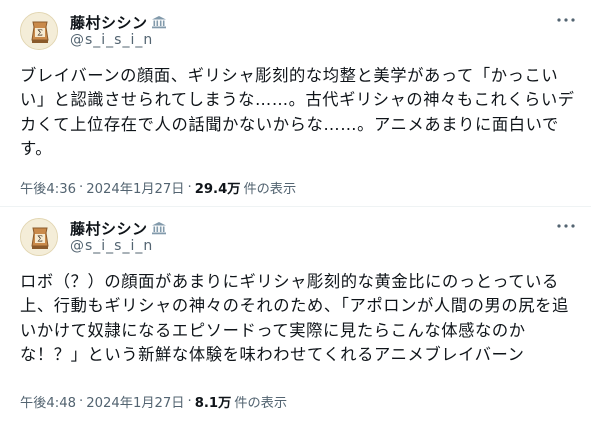 This screenshot has height=427, width=591. What do you see at coordinates (48, 187) in the screenshot?
I see `tweet-time: 午後4:36` at bounding box center [48, 187].